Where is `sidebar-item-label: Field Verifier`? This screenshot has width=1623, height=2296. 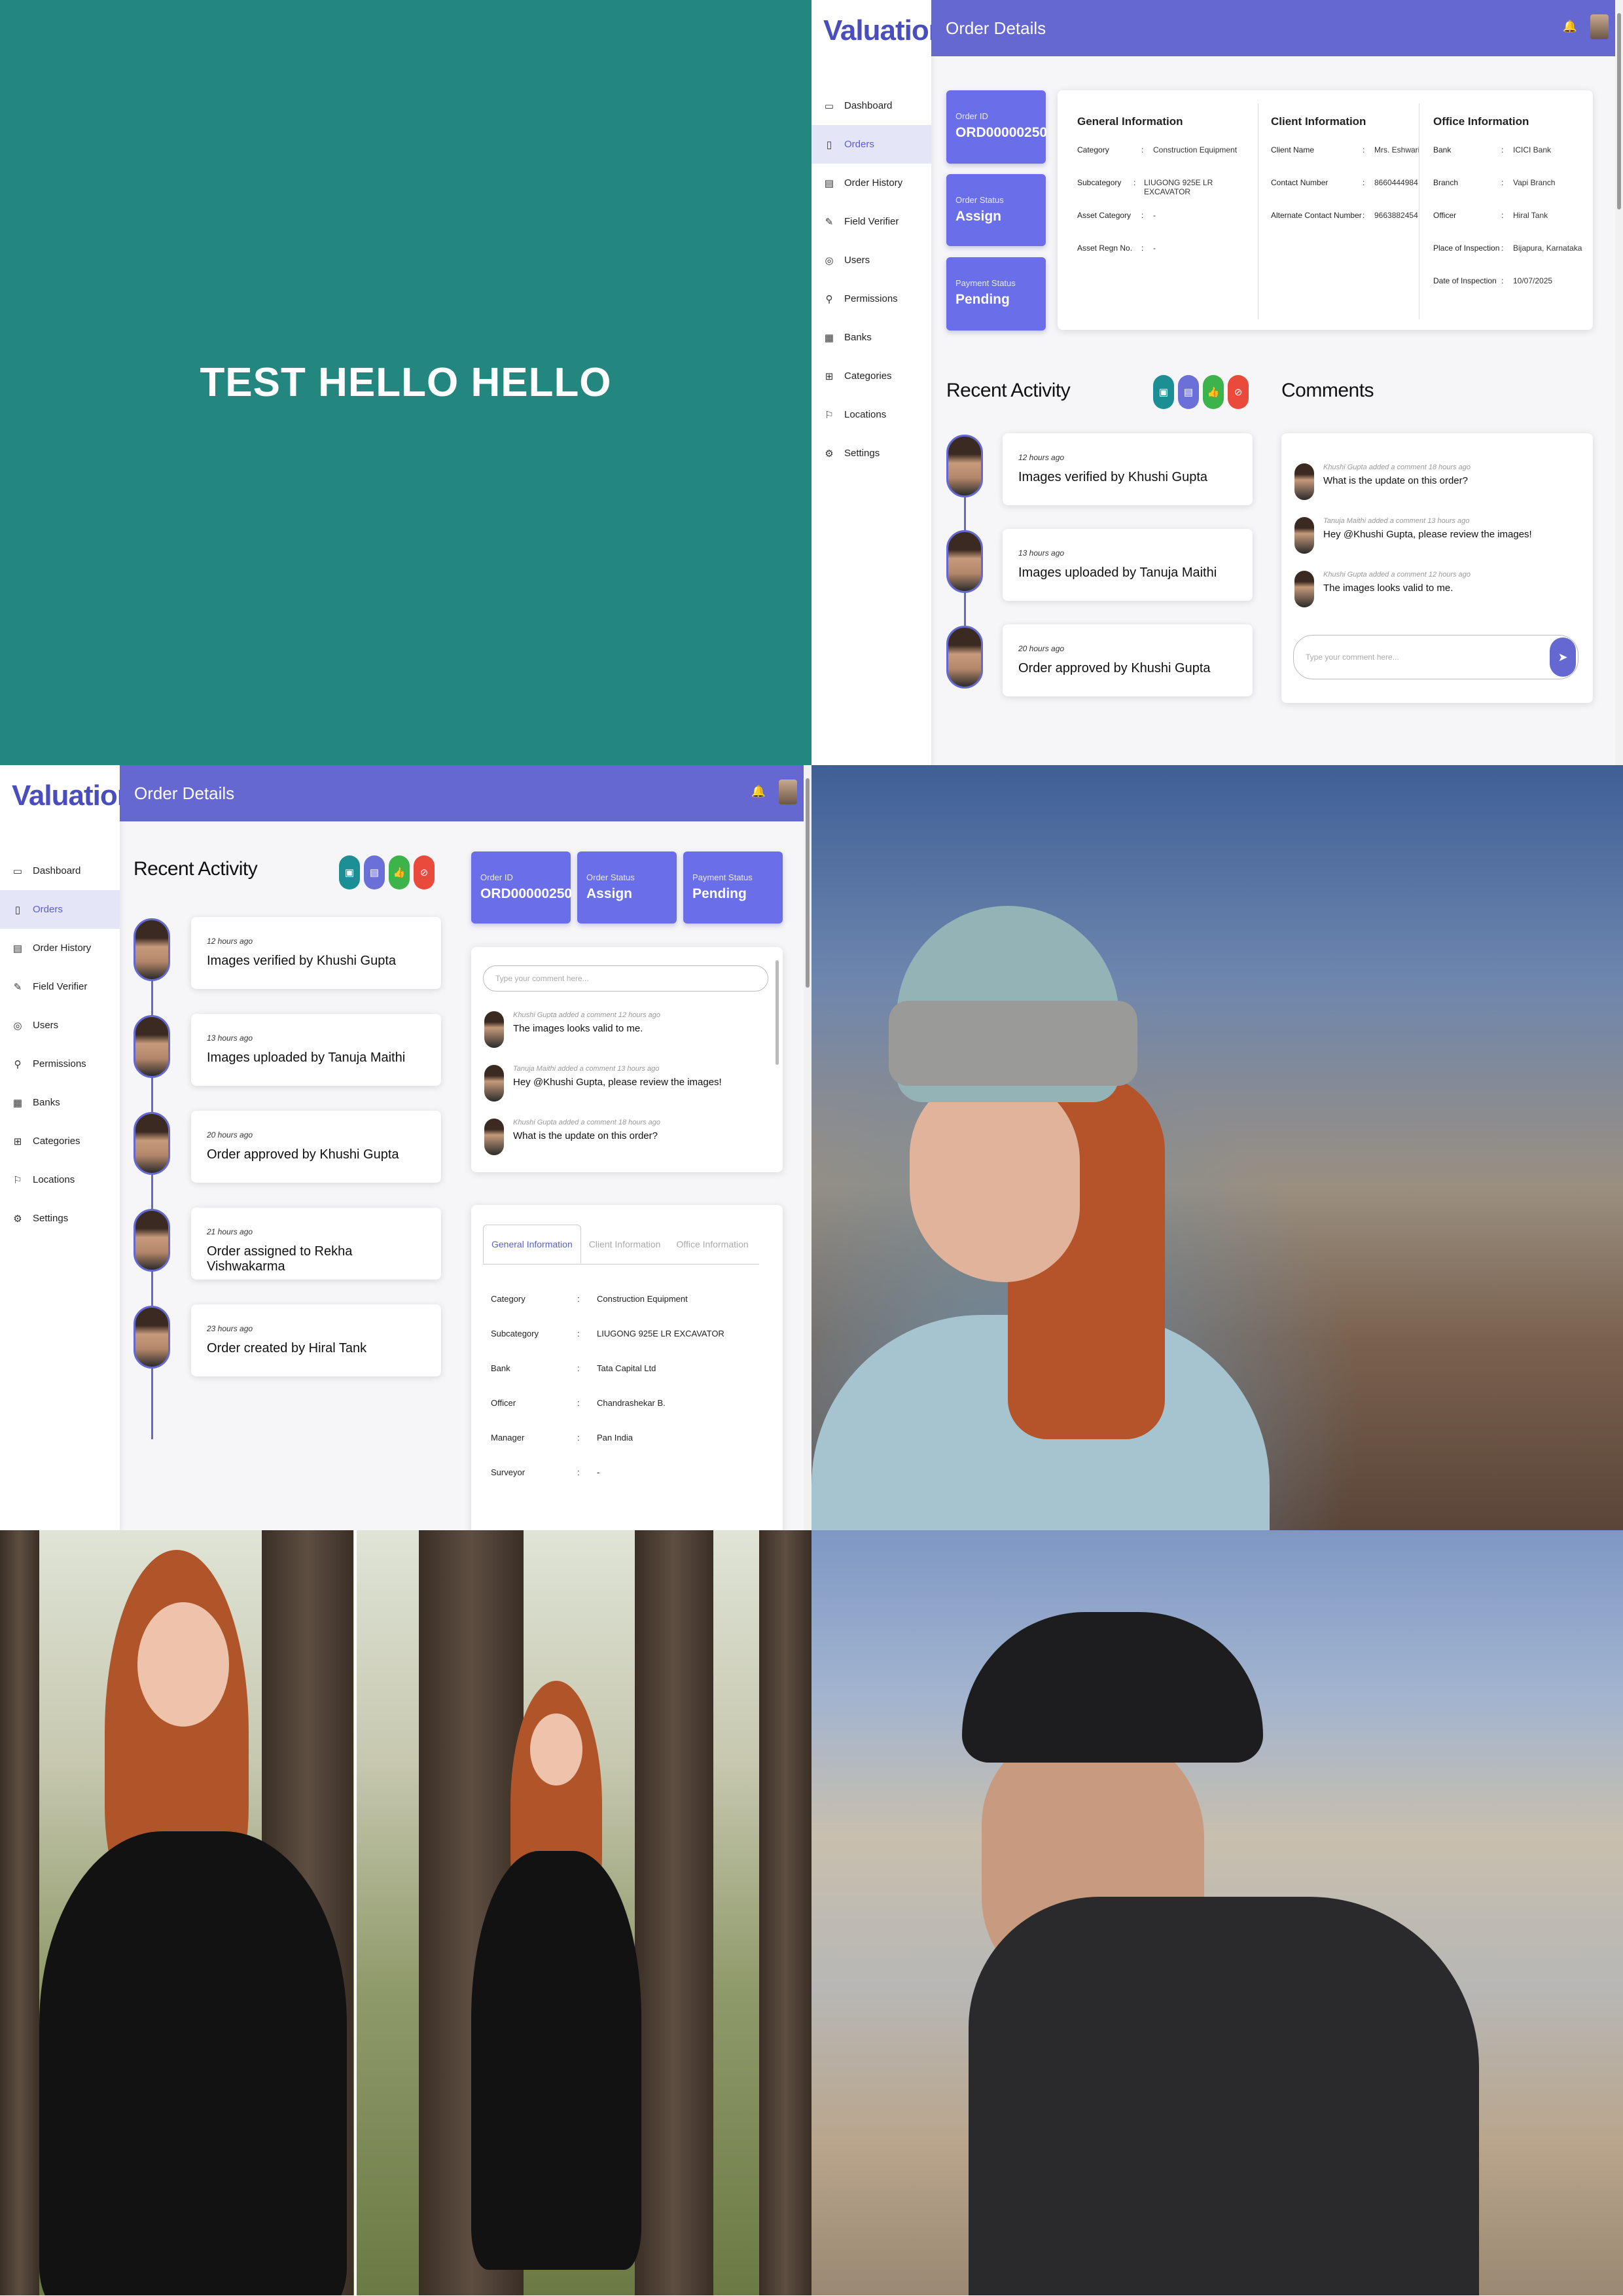 sidebar-item-label: Field Verifier is located at coordinates (871, 221).